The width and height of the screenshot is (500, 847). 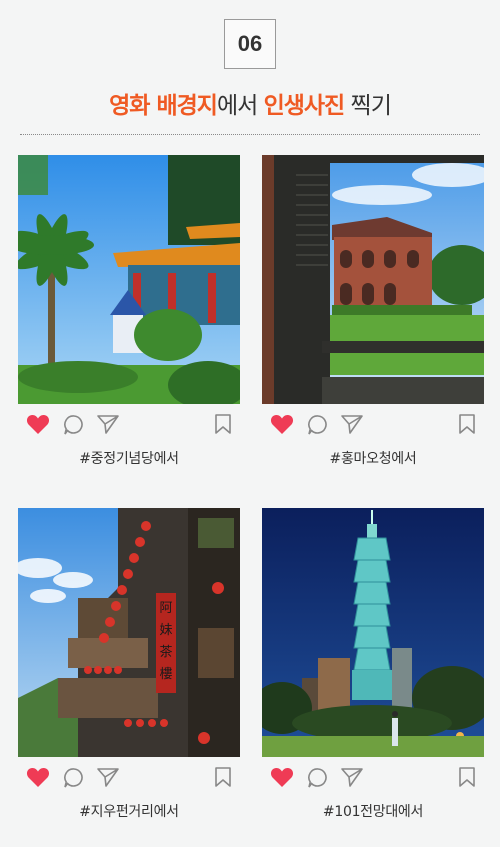 I want to click on post-caption: #지우펀거리에서, so click(x=129, y=812).